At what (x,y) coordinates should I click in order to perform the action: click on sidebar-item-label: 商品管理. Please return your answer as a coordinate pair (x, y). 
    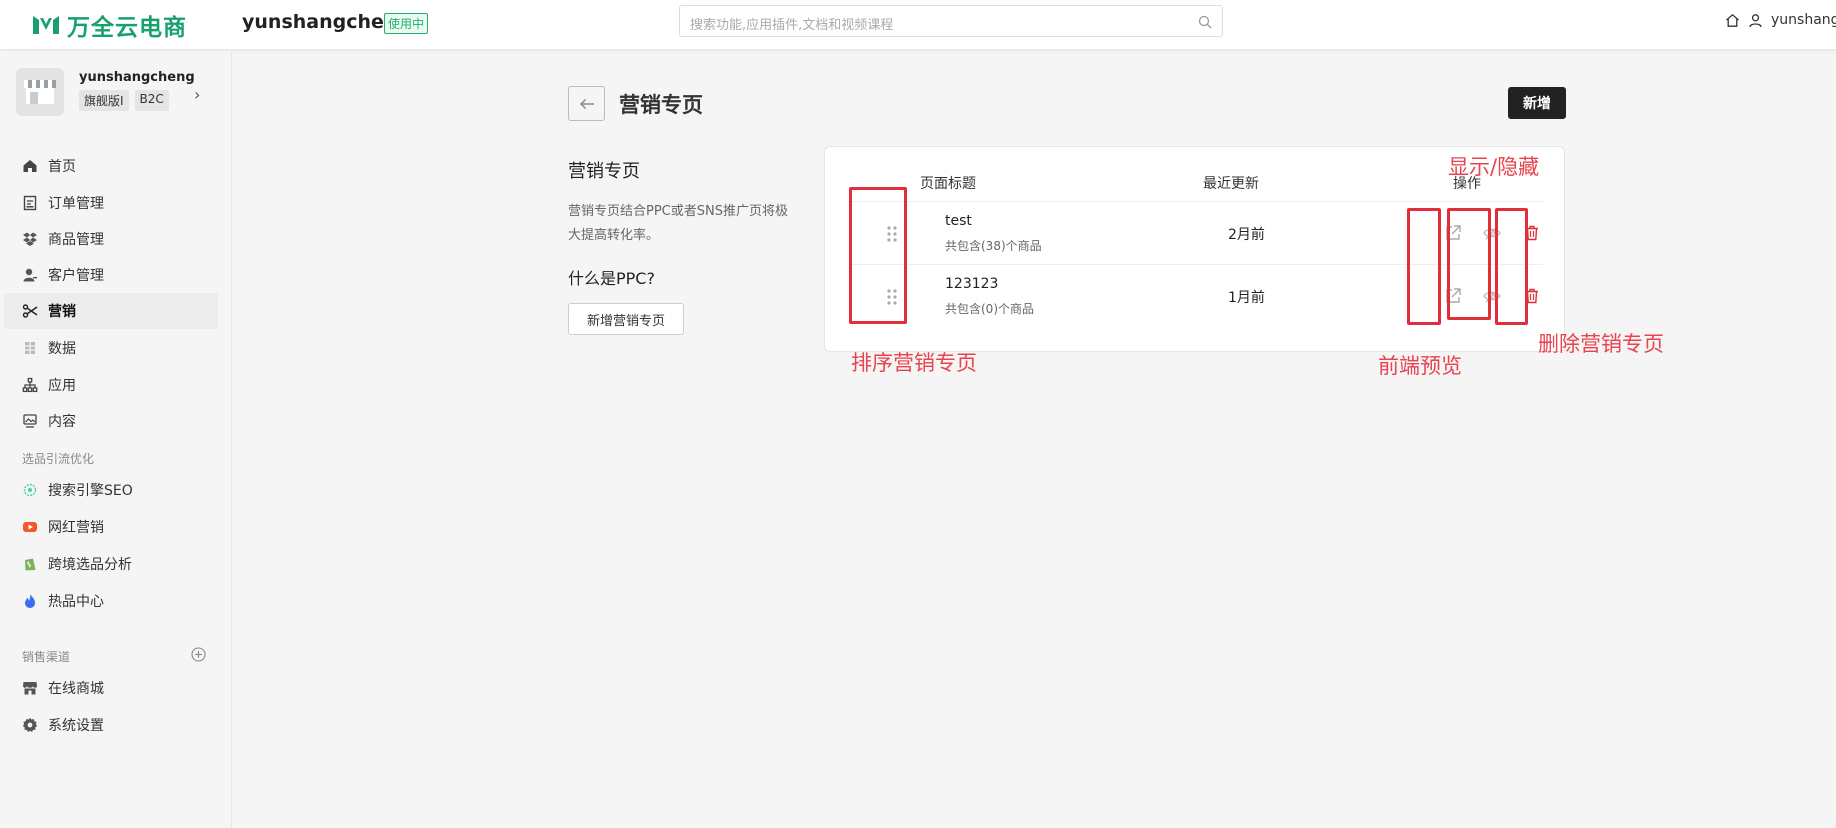
    Looking at the image, I should click on (76, 240).